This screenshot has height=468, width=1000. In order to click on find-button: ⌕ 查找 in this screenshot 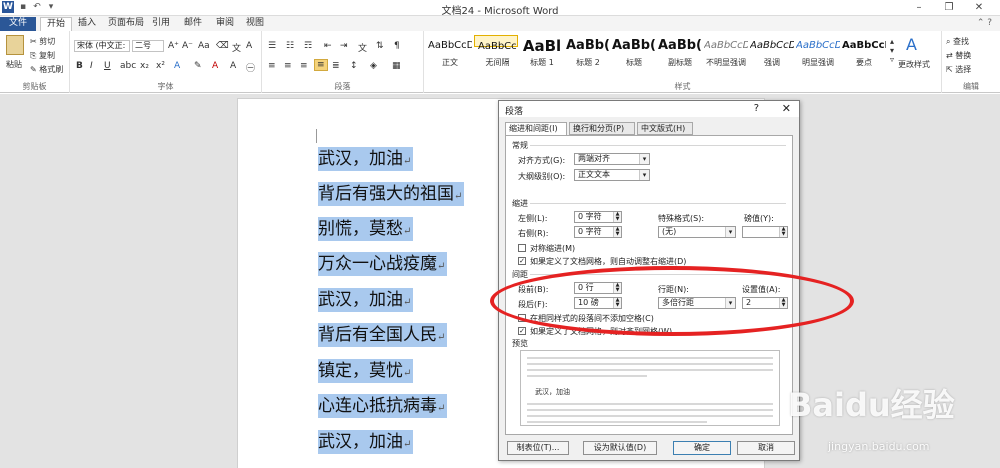, I will do `click(957, 41)`.